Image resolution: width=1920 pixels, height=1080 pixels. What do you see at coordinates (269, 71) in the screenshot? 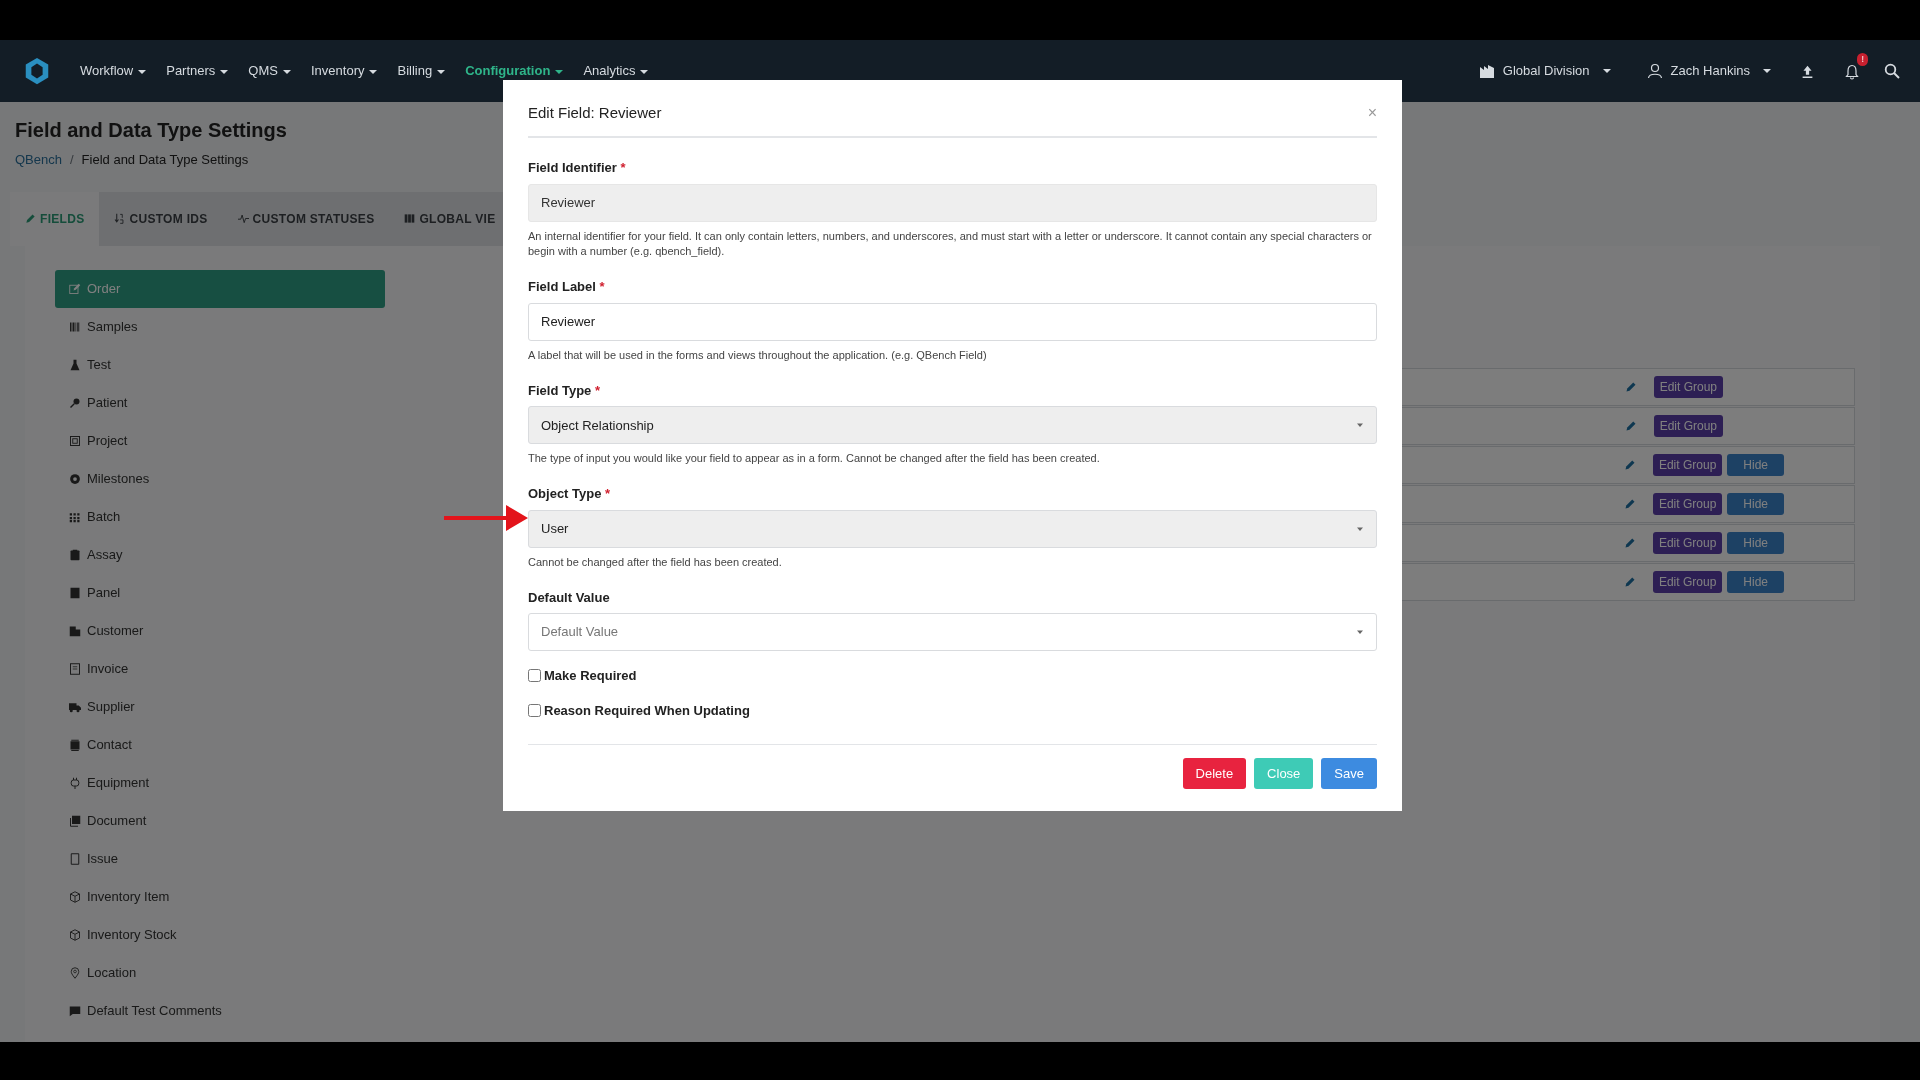
I see `nav-menu: QMS` at bounding box center [269, 71].